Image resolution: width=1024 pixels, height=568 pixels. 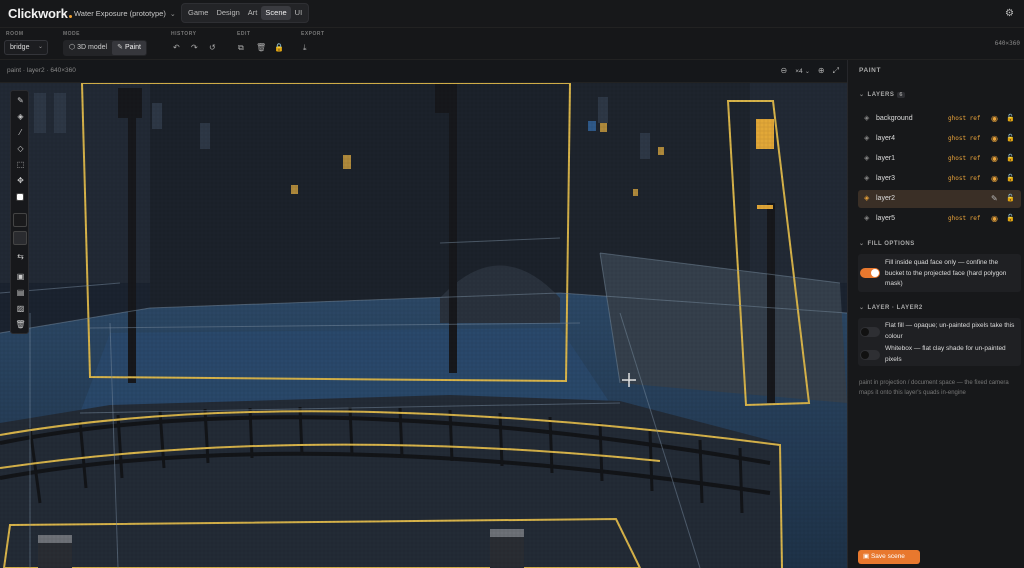 I want to click on image-icon: ▨, so click(x=20, y=308).